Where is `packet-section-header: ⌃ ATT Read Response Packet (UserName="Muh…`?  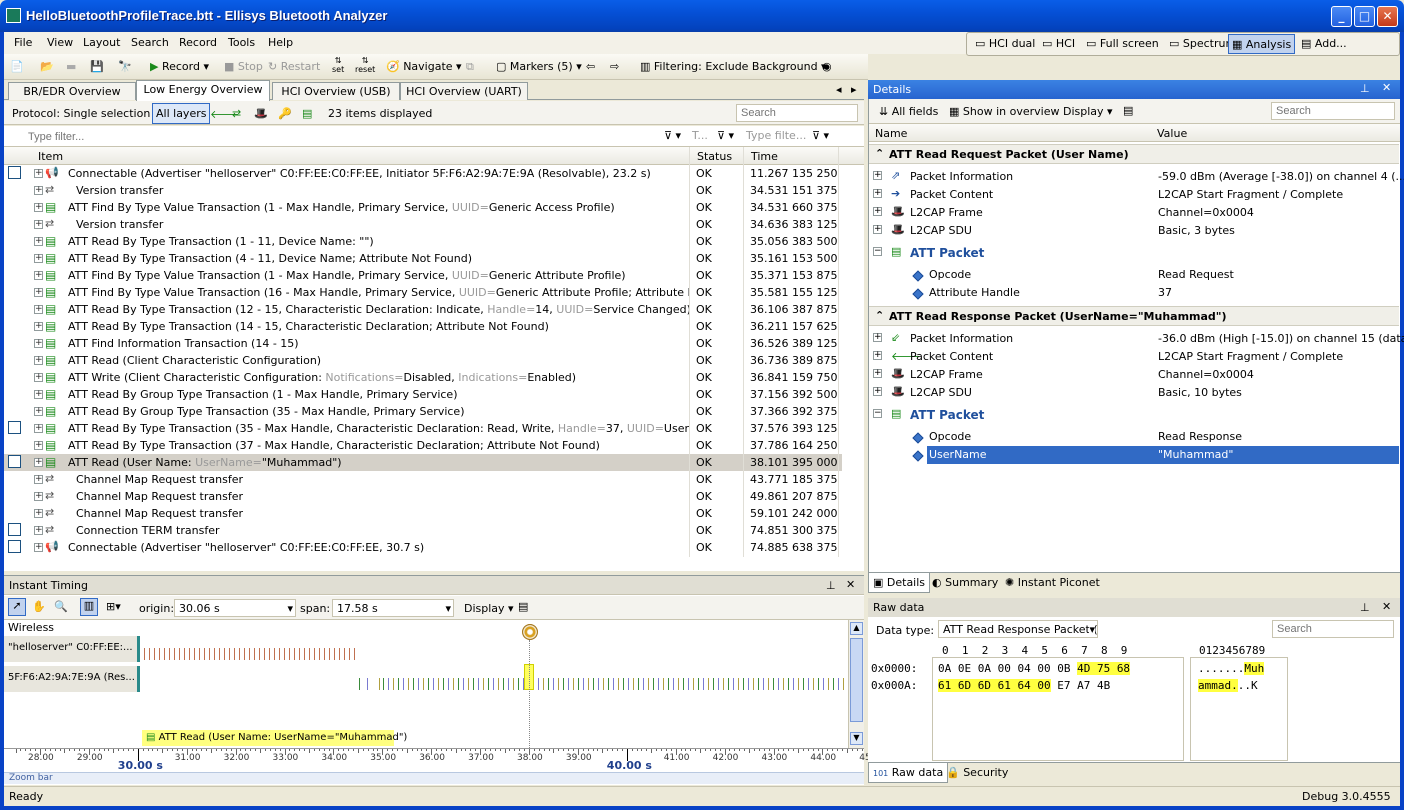 packet-section-header: ⌃ ATT Read Response Packet (UserName="Muh… is located at coordinates (1134, 316).